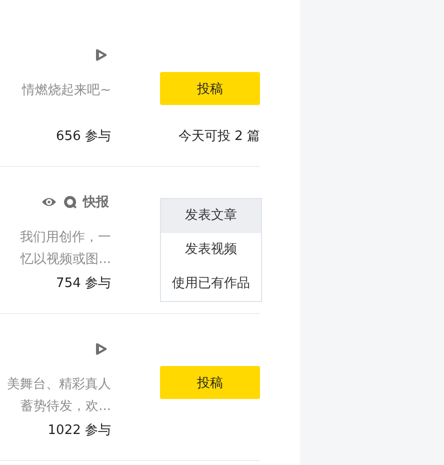 The width and height of the screenshot is (444, 465). What do you see at coordinates (79, 431) in the screenshot?
I see `participant-count: 1022 参与` at bounding box center [79, 431].